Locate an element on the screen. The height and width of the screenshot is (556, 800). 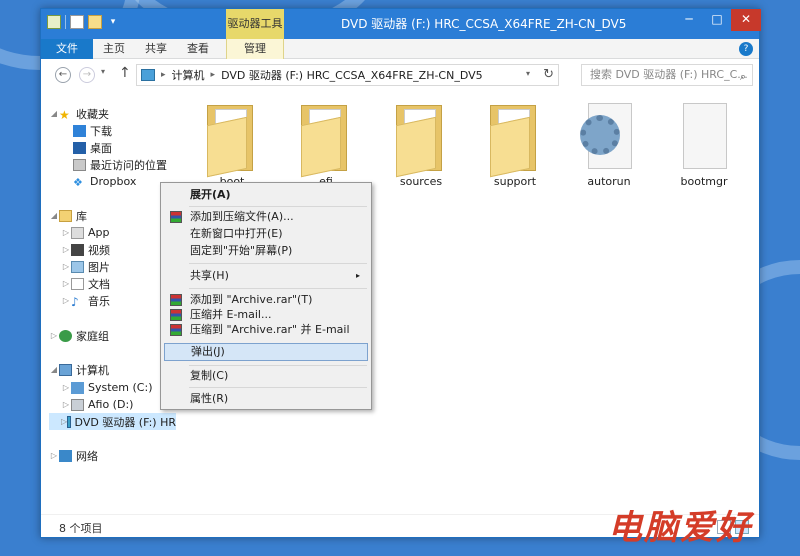
libraries-icon is located at coordinates (65, 215).